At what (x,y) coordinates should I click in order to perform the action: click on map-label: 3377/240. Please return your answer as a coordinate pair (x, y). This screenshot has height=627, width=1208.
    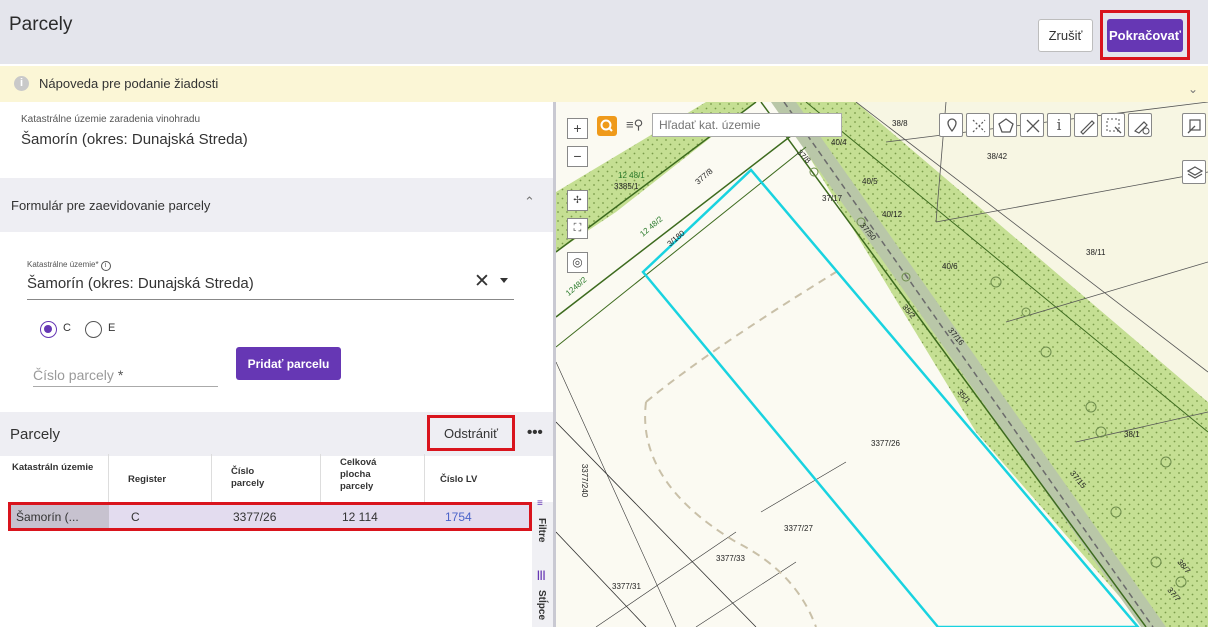
    Looking at the image, I should click on (585, 480).